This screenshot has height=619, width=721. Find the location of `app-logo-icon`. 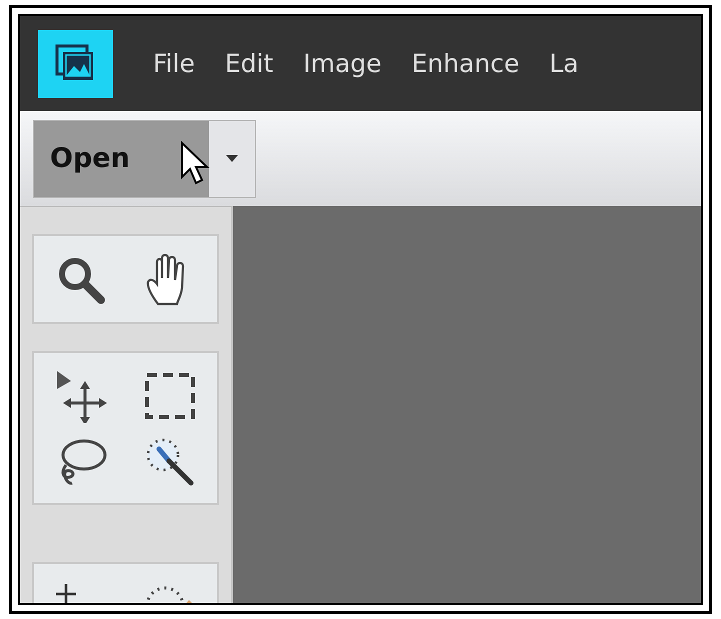

app-logo-icon is located at coordinates (75, 64).